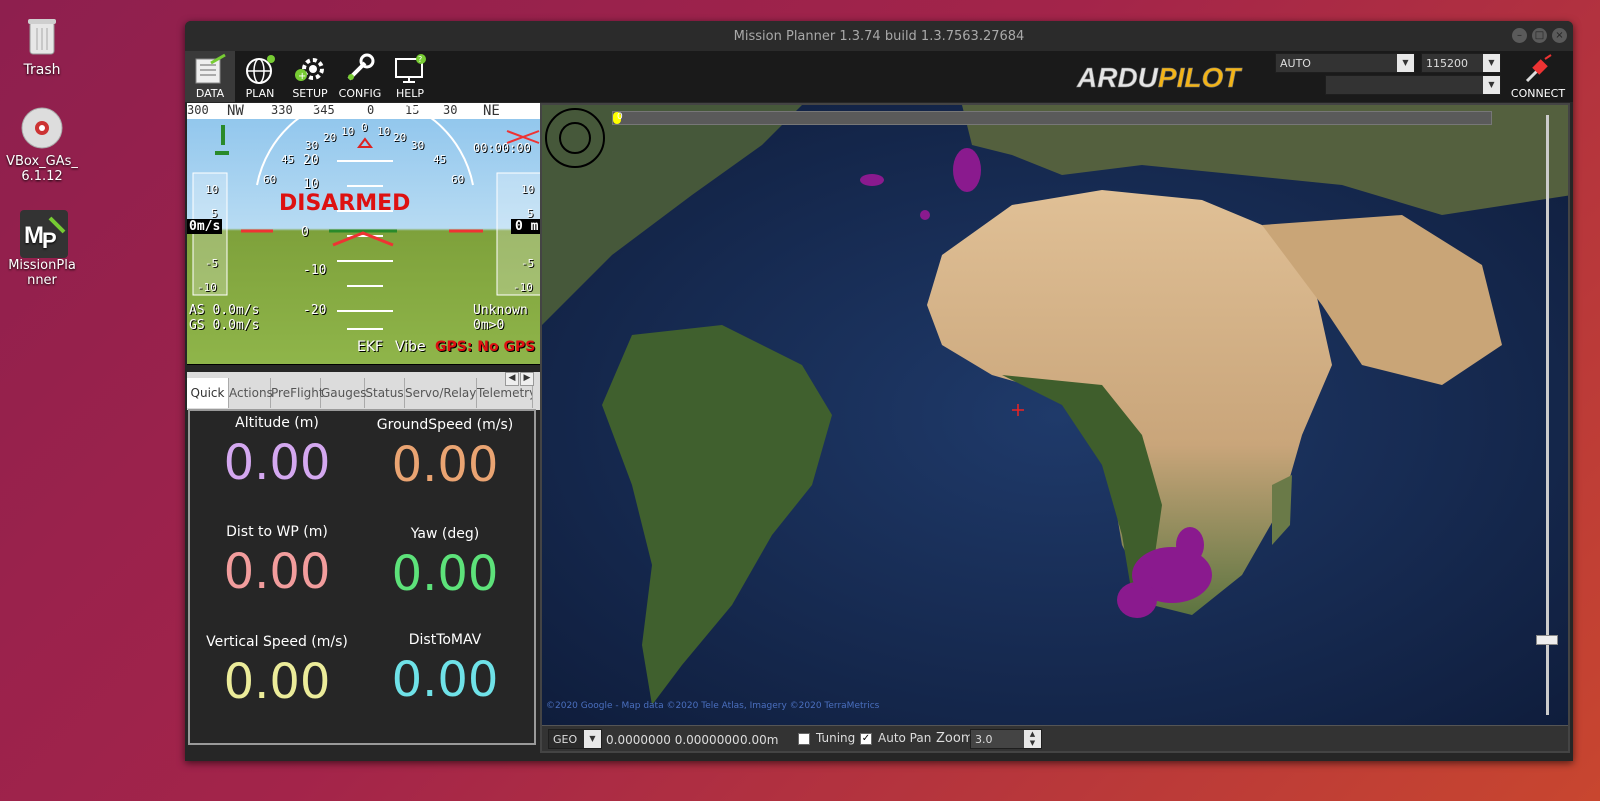 The height and width of the screenshot is (801, 1600). Describe the element at coordinates (210, 69) in the screenshot. I see `data-icon` at that location.